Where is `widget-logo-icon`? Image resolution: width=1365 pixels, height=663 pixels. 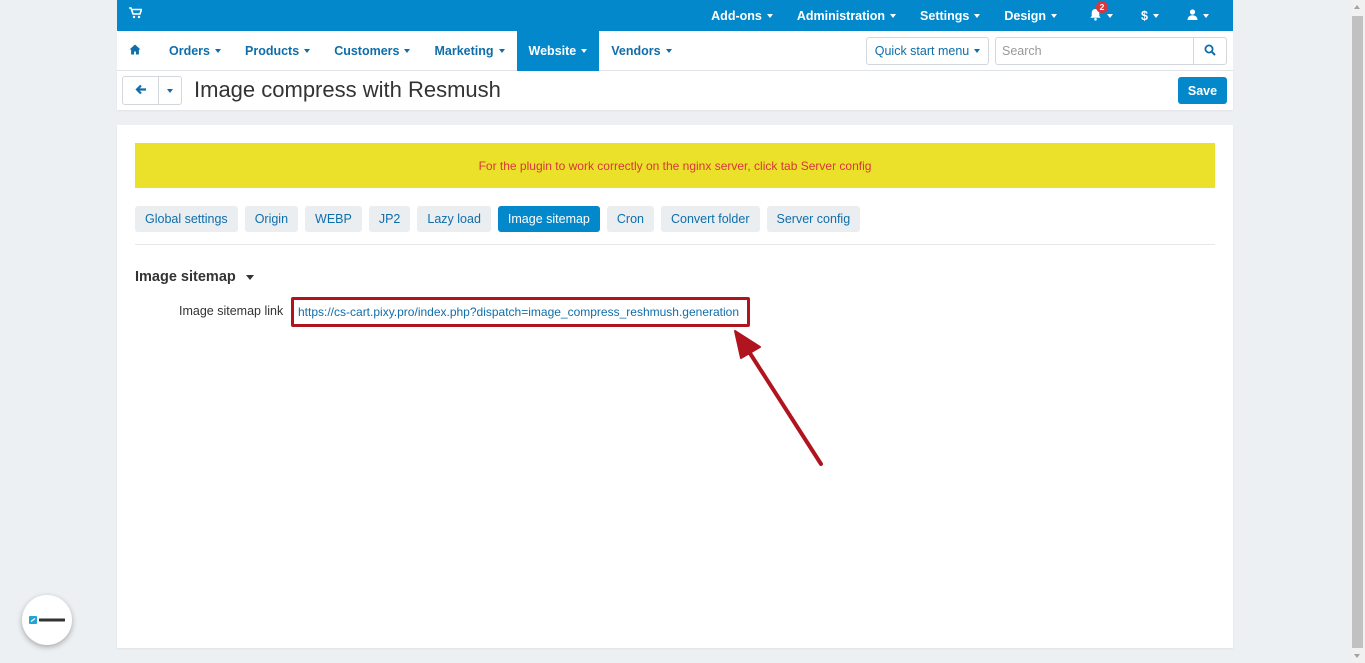 widget-logo-icon is located at coordinates (47, 620).